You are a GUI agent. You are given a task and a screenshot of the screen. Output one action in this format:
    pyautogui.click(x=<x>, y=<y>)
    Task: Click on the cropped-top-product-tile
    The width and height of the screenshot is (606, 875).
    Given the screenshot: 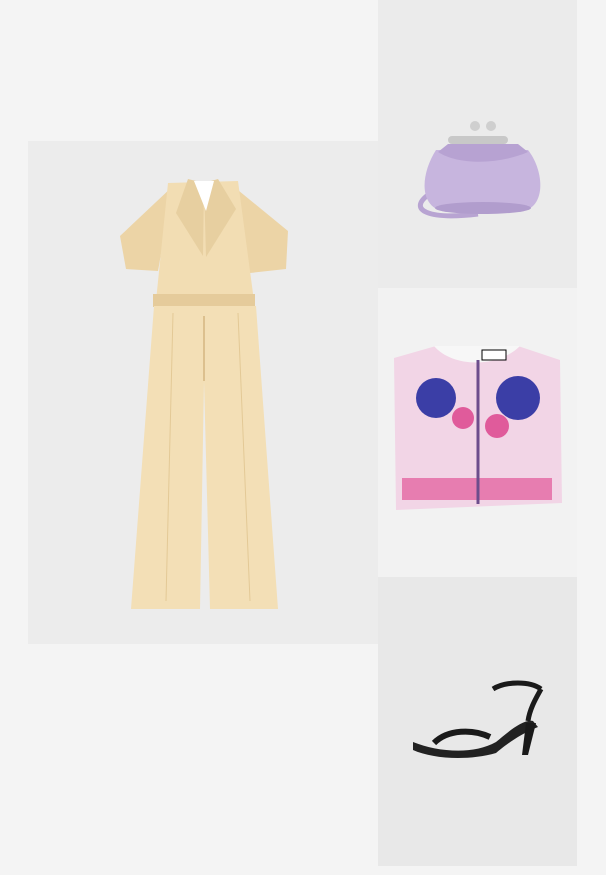 What is the action you would take?
    pyautogui.click(x=477, y=432)
    